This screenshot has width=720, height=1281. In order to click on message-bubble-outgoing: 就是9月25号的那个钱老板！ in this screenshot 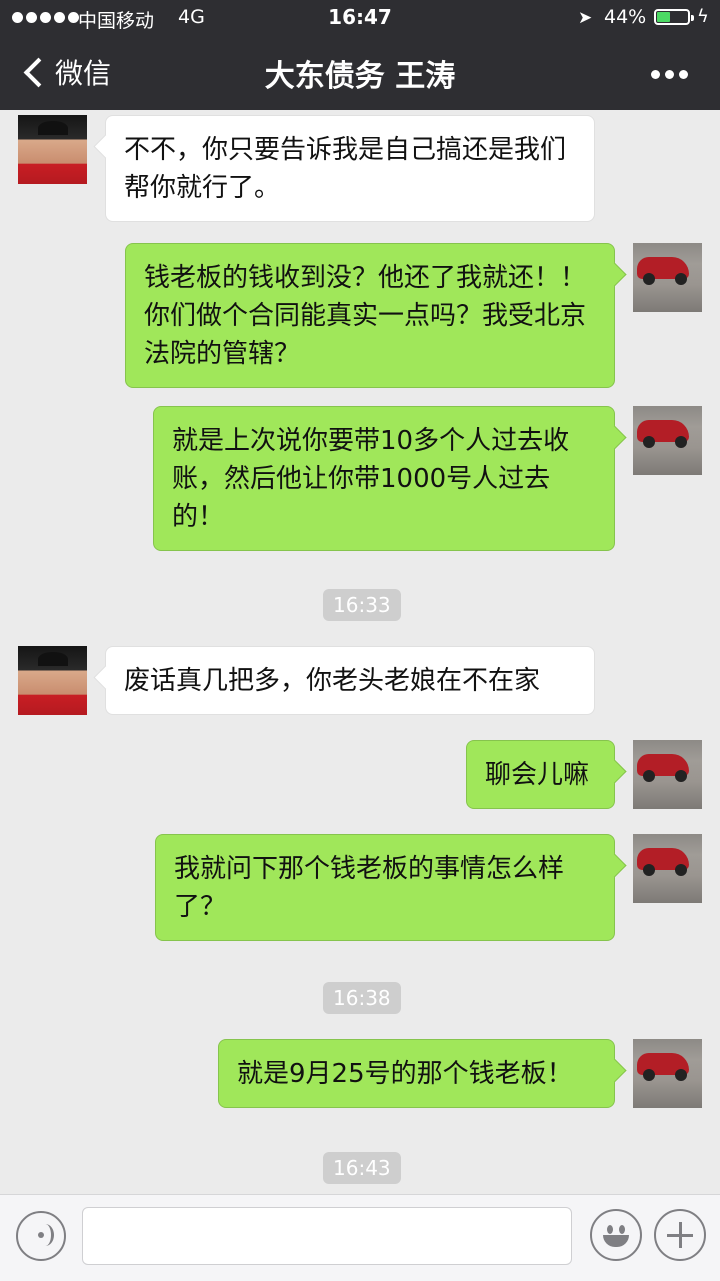, I will do `click(416, 1073)`.